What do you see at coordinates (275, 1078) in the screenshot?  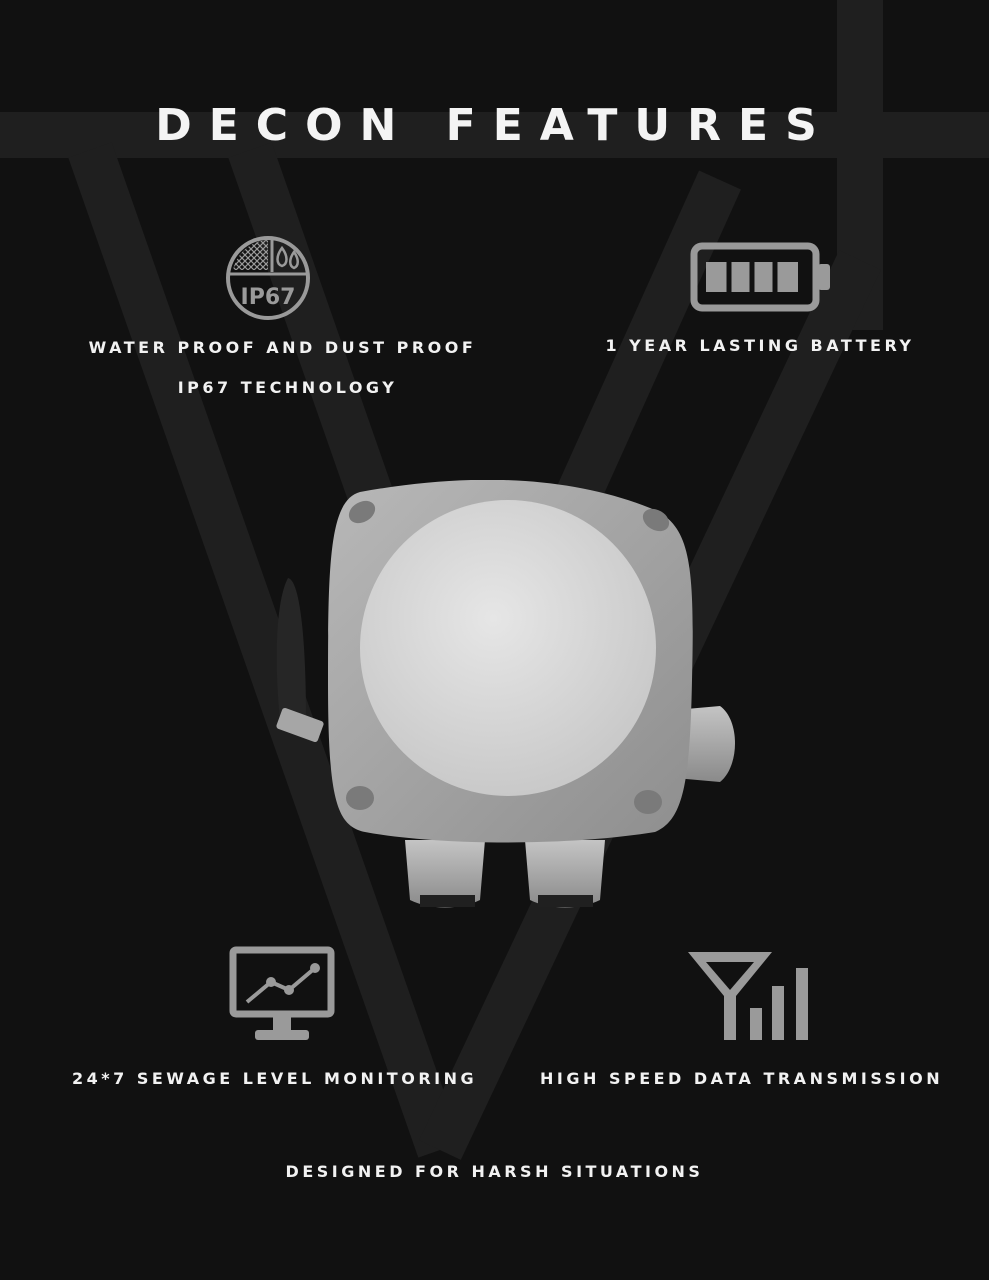 I see `monitoring-label: 24*7 SEWAGE LEVEL MONITORING` at bounding box center [275, 1078].